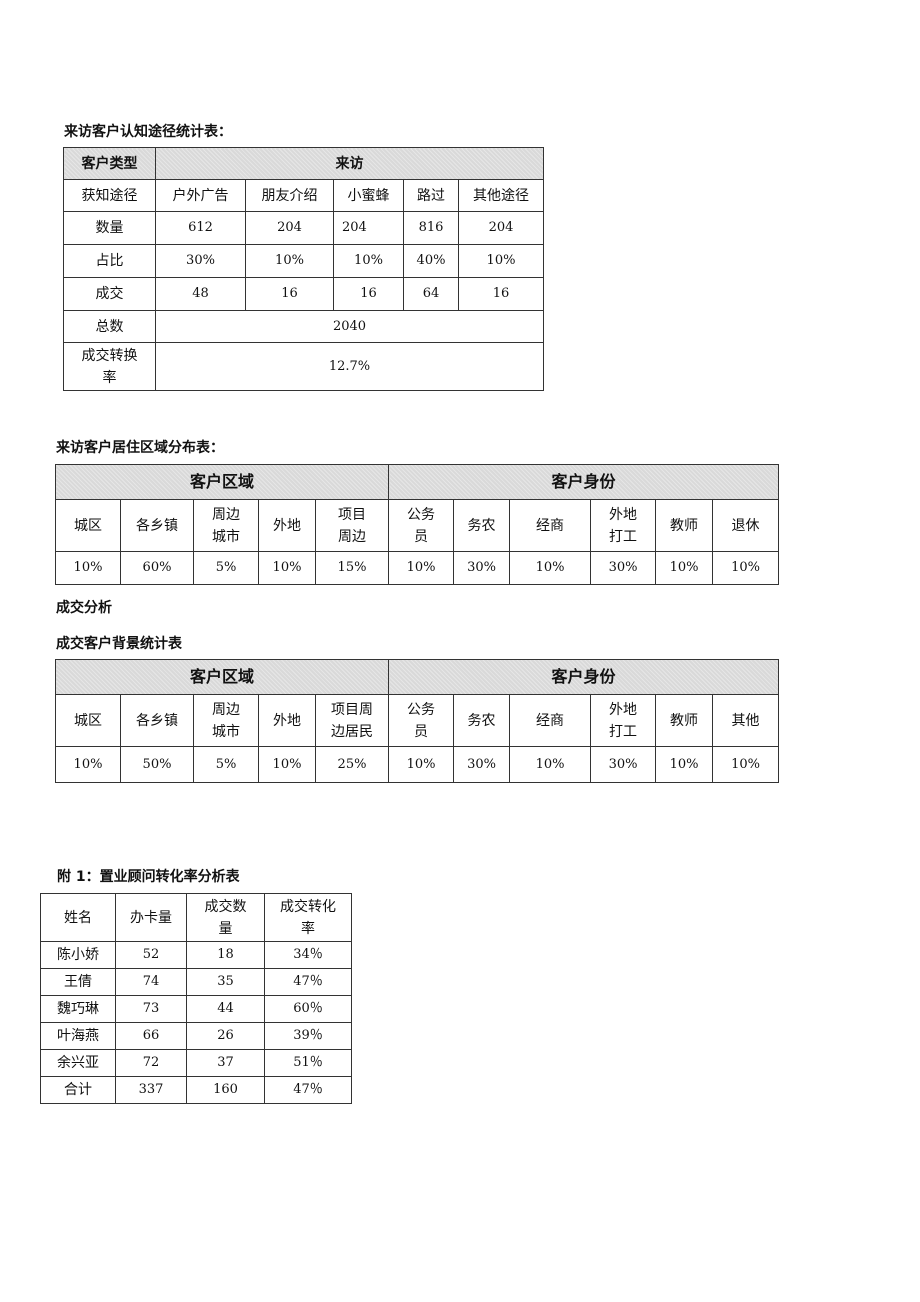 This screenshot has width=920, height=1302. I want to click on column-header: 经商, so click(550, 720).